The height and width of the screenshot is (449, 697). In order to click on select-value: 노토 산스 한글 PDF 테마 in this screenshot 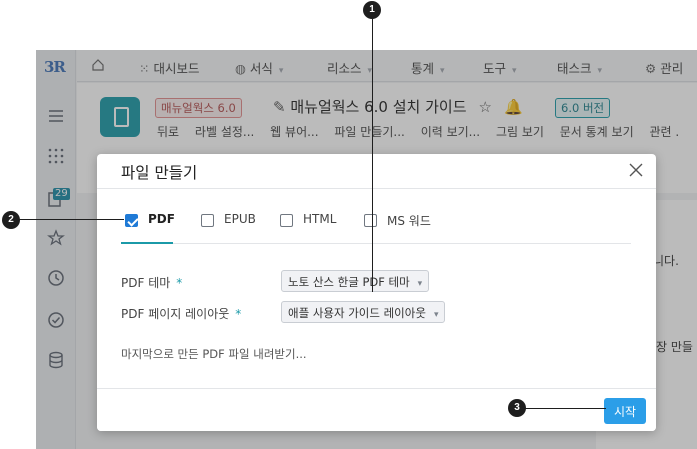, I will do `click(349, 282)`.